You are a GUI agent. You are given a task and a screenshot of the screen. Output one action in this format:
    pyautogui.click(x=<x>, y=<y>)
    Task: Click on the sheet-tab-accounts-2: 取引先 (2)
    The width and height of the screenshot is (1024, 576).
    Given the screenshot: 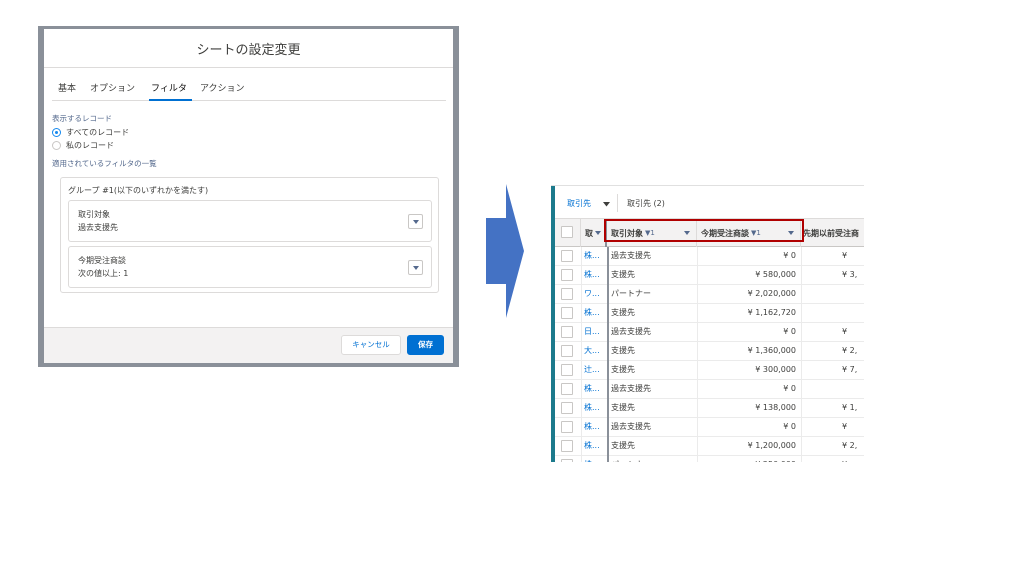 What is the action you would take?
    pyautogui.click(x=646, y=203)
    